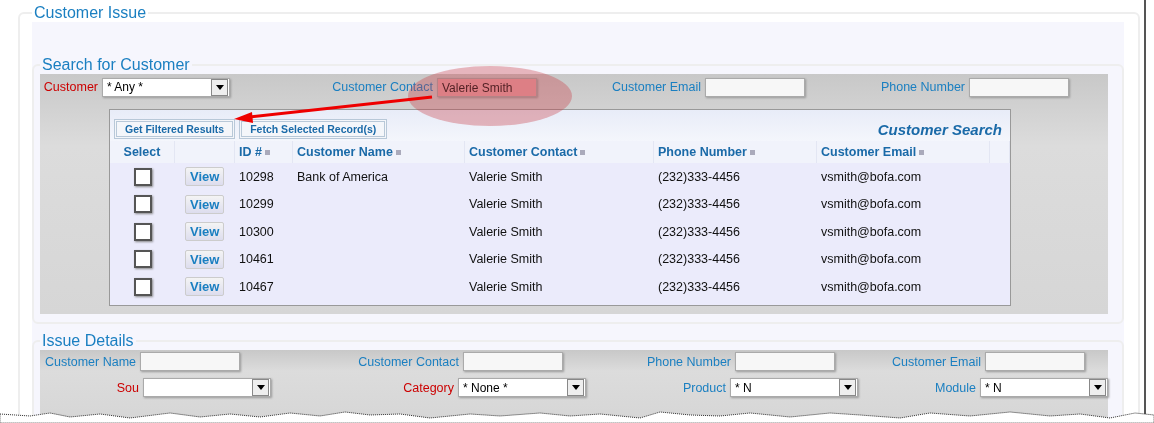  Describe the element at coordinates (487, 87) in the screenshot. I see `input-field: Valerie Smith` at that location.